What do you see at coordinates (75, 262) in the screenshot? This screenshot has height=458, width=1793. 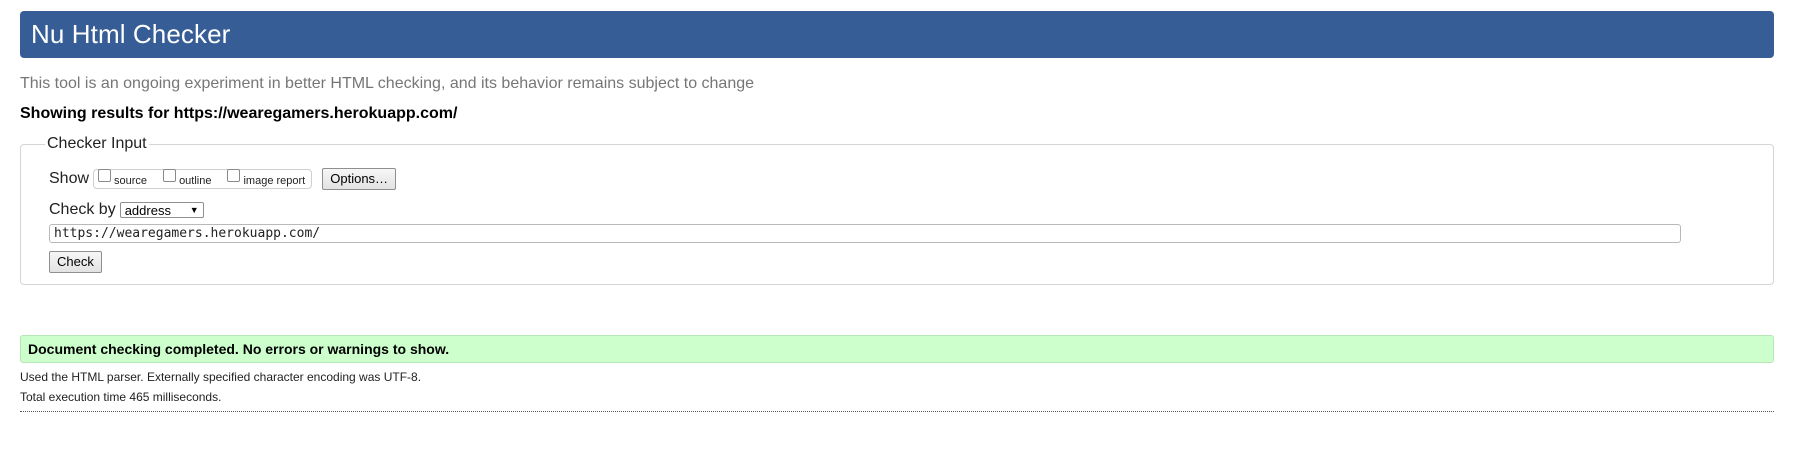 I see `check-button: Check` at bounding box center [75, 262].